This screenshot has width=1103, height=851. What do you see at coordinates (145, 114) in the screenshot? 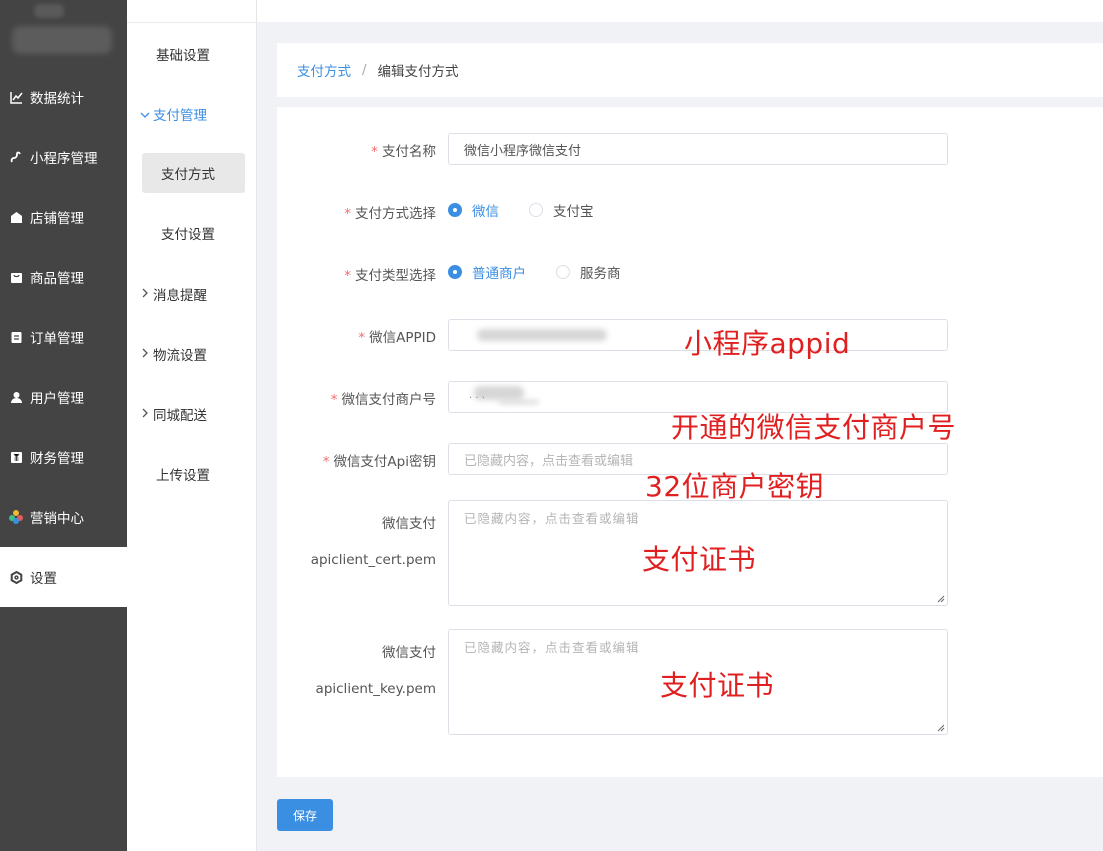
I see `chevron-down-icon` at bounding box center [145, 114].